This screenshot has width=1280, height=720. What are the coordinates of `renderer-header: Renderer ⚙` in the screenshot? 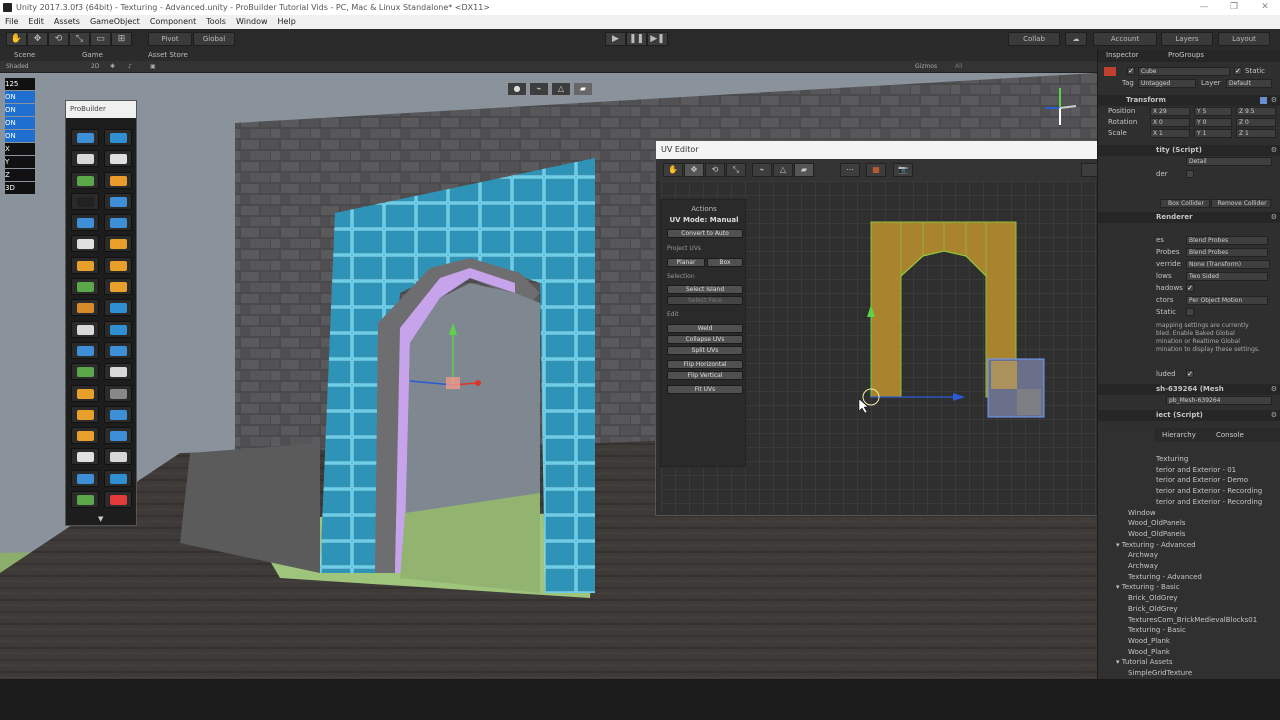 It's located at (1189, 217).